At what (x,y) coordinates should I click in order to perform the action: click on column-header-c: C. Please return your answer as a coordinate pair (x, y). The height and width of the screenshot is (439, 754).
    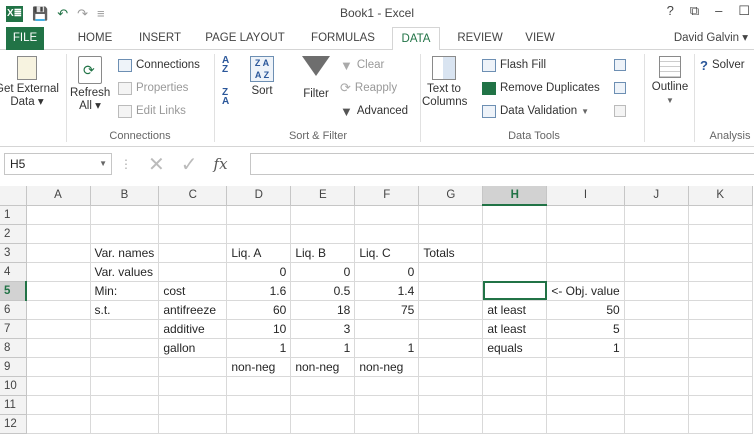
    Looking at the image, I should click on (193, 196).